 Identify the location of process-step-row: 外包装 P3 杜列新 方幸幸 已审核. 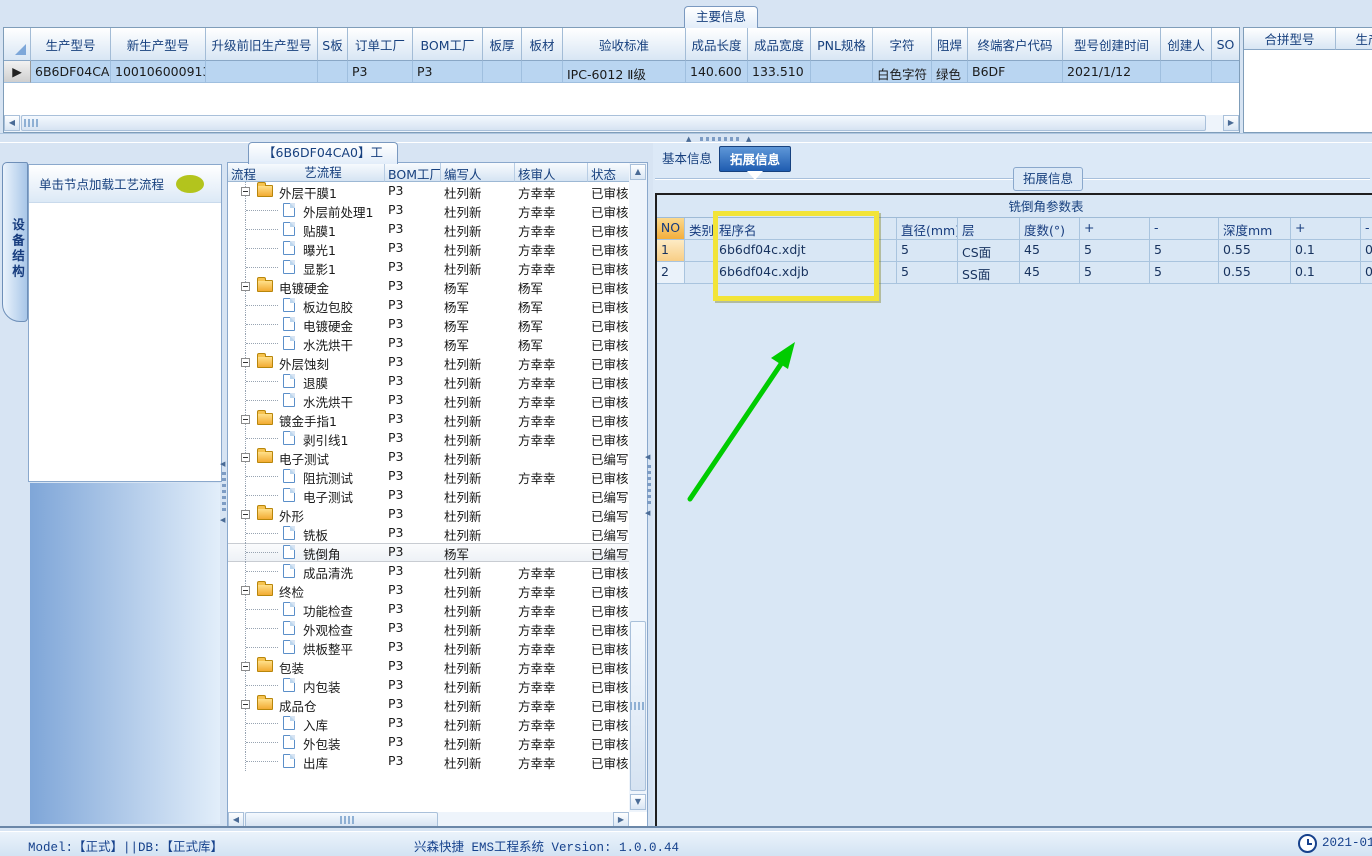
(437, 742).